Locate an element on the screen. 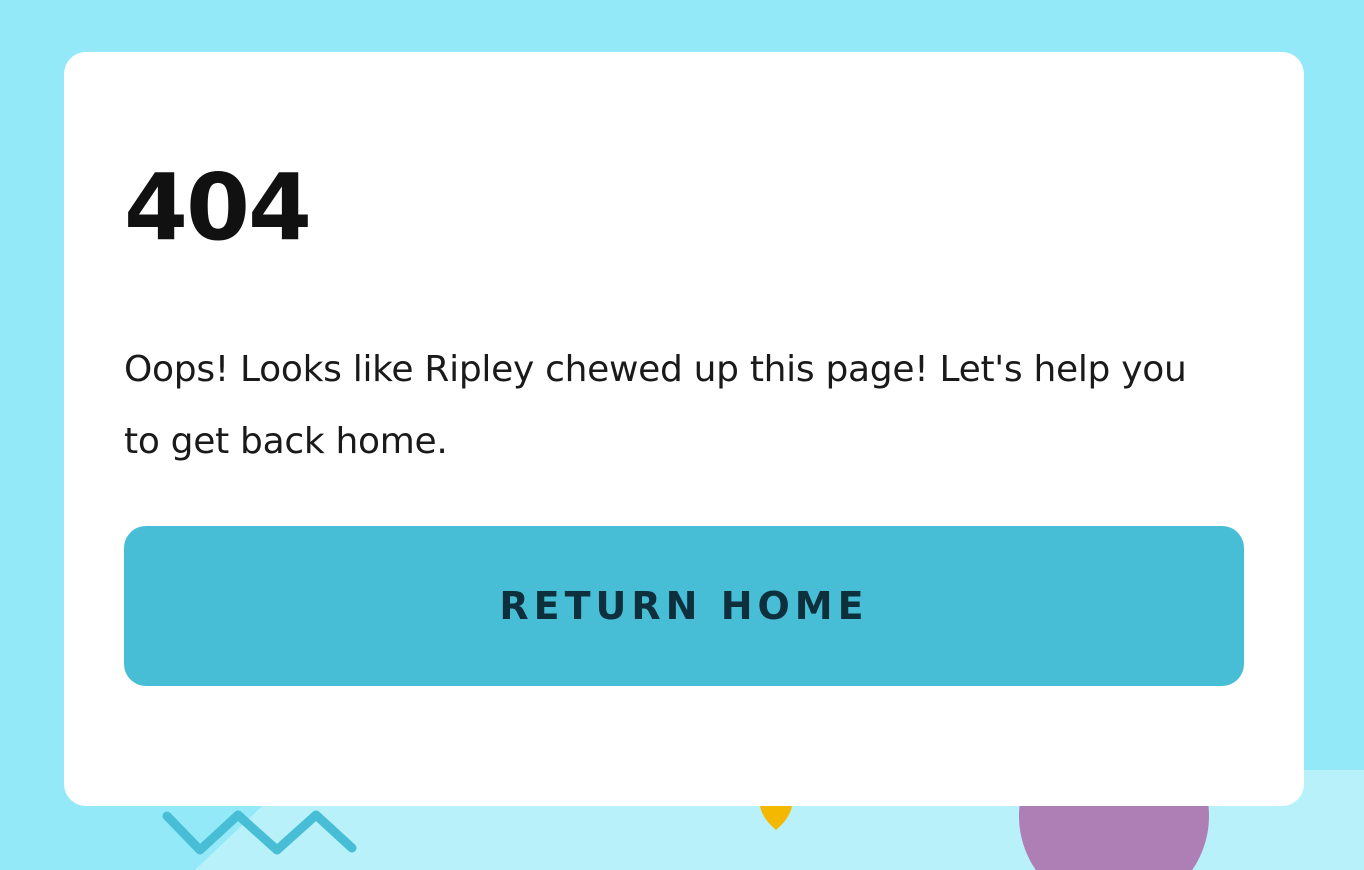 Image resolution: width=1364 pixels, height=870 pixels. error-code: 404 is located at coordinates (218, 207).